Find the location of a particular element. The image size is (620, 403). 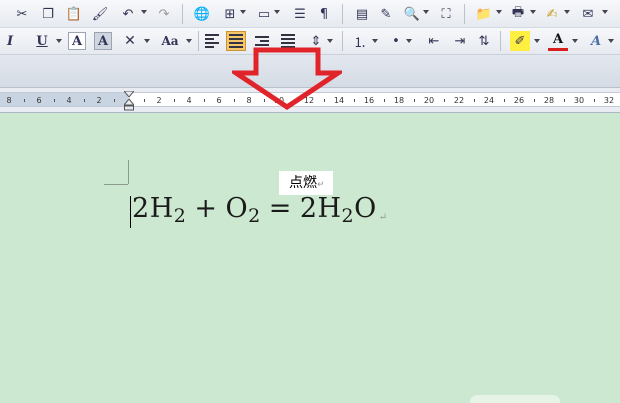

numbered-list-icon: ⒈ is located at coordinates (360, 41).